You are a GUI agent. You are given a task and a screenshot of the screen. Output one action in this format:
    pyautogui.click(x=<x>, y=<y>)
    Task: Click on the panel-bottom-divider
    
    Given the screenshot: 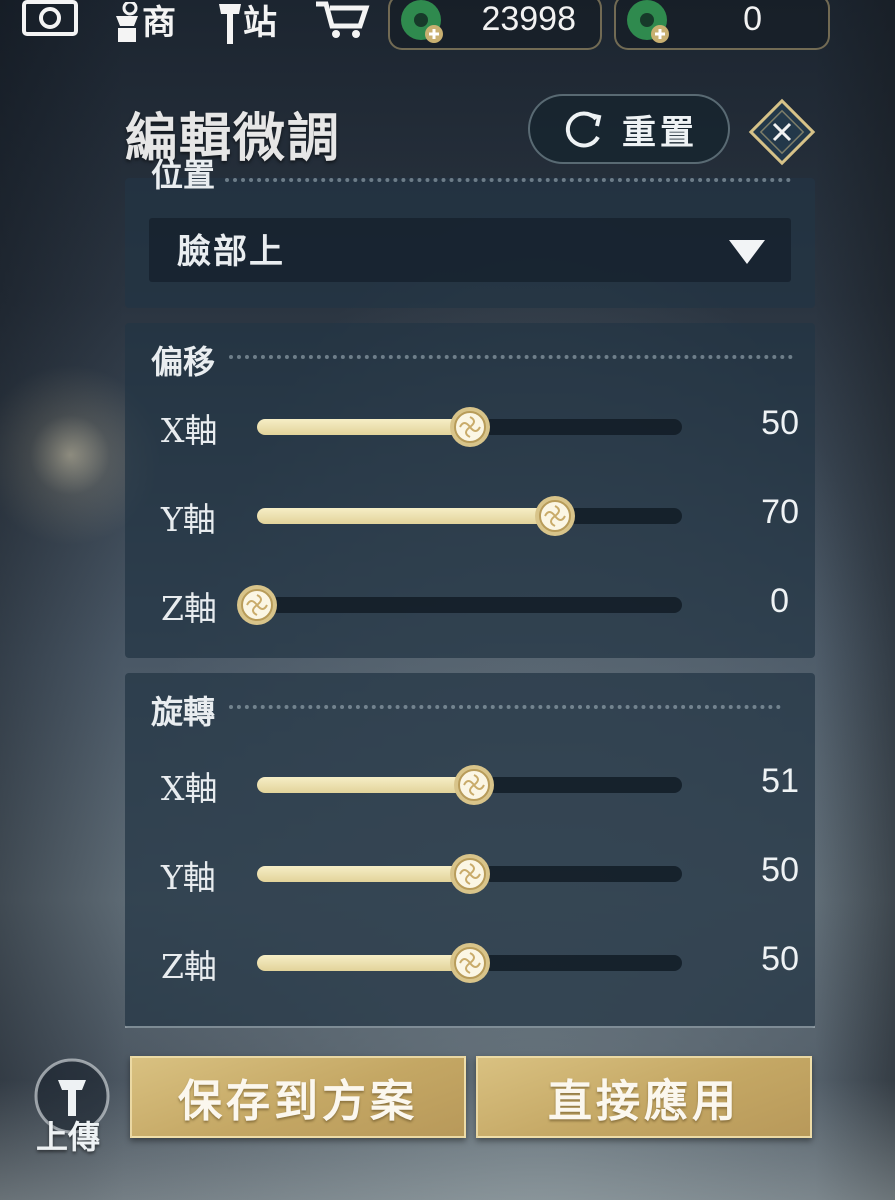 What is the action you would take?
    pyautogui.click(x=470, y=1027)
    